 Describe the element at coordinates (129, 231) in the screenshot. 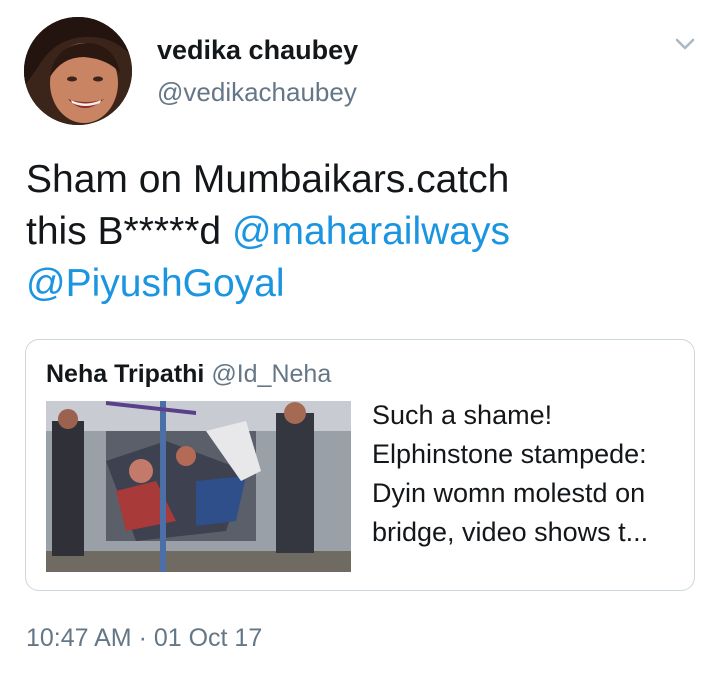

I see `tweet-text-line2: this B*****d` at that location.